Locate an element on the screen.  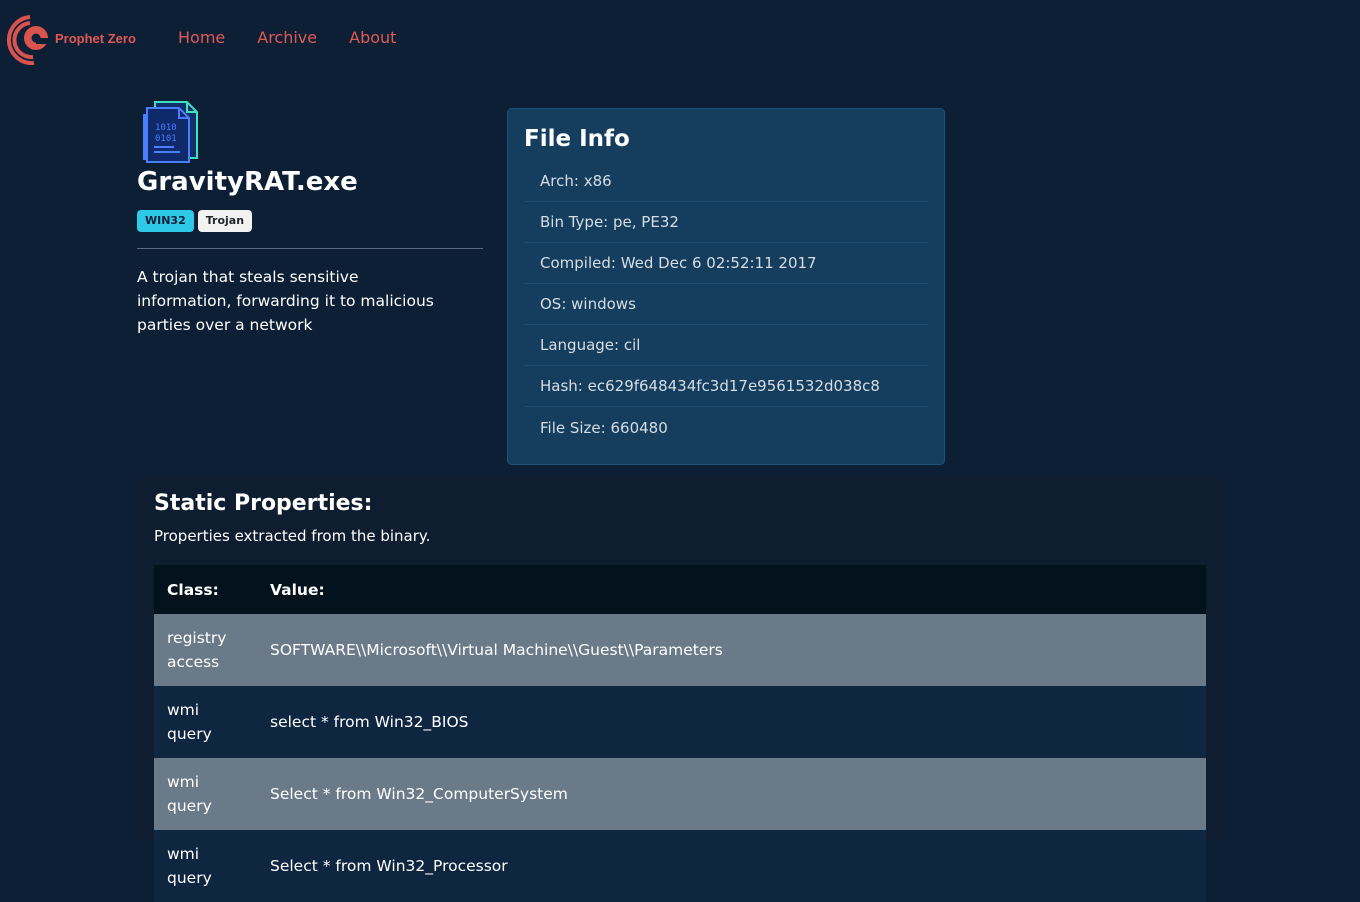
column-header-class: Class: is located at coordinates (205, 589).